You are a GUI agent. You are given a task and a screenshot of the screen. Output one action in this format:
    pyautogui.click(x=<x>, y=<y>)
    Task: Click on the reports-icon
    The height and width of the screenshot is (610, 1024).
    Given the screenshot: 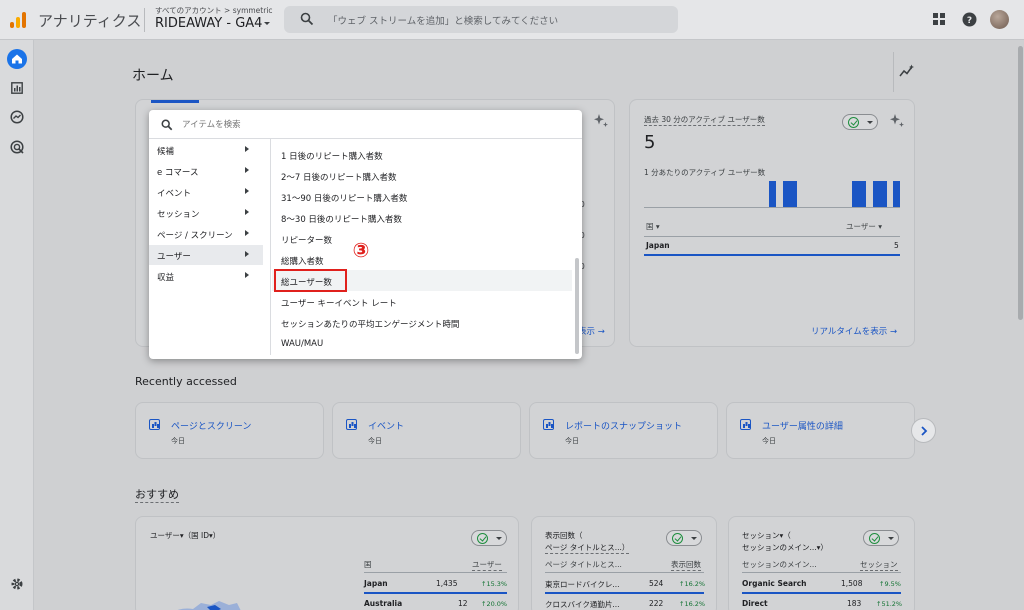 What is the action you would take?
    pyautogui.click(x=17, y=88)
    